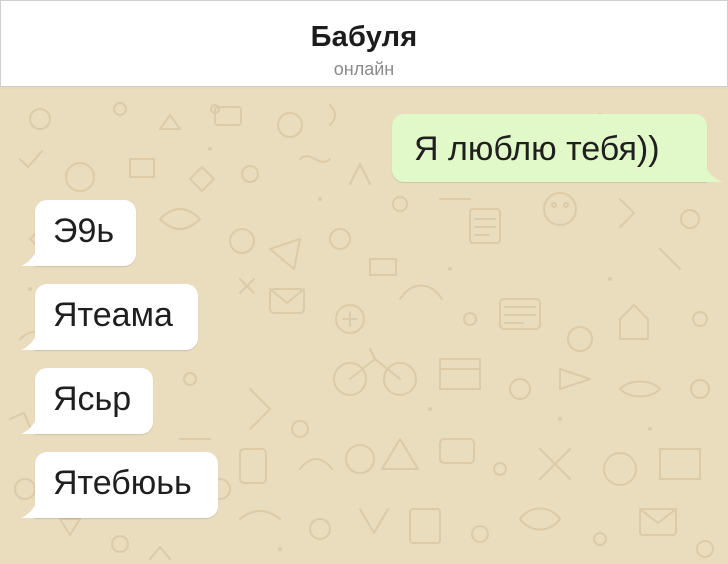  I want to click on message-text: Ятеама, so click(113, 315).